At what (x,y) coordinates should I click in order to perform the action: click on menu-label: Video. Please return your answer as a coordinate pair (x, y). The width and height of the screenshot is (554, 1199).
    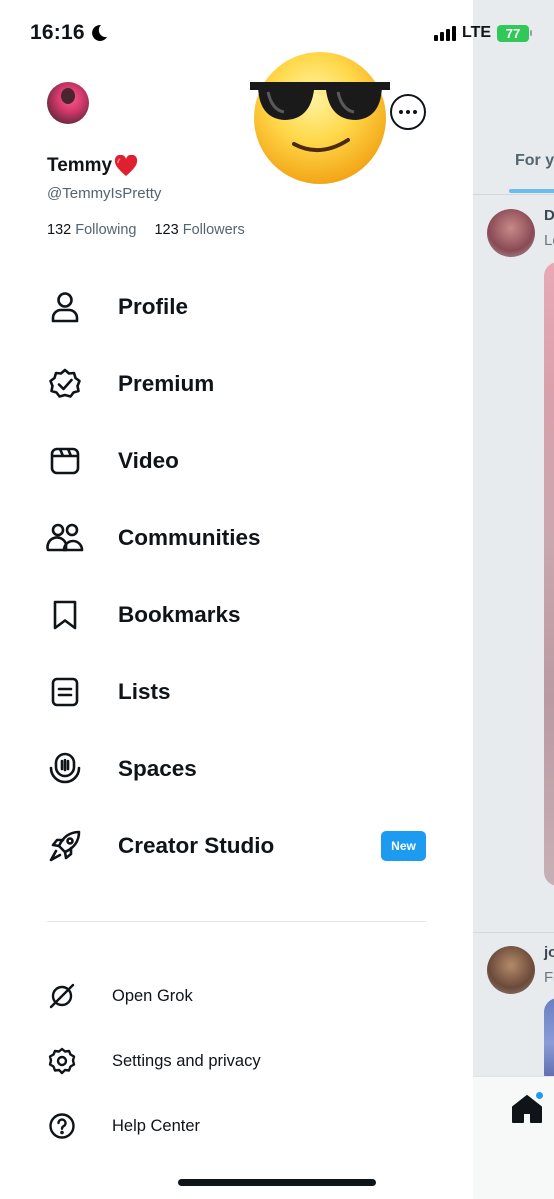
    Looking at the image, I should click on (148, 460).